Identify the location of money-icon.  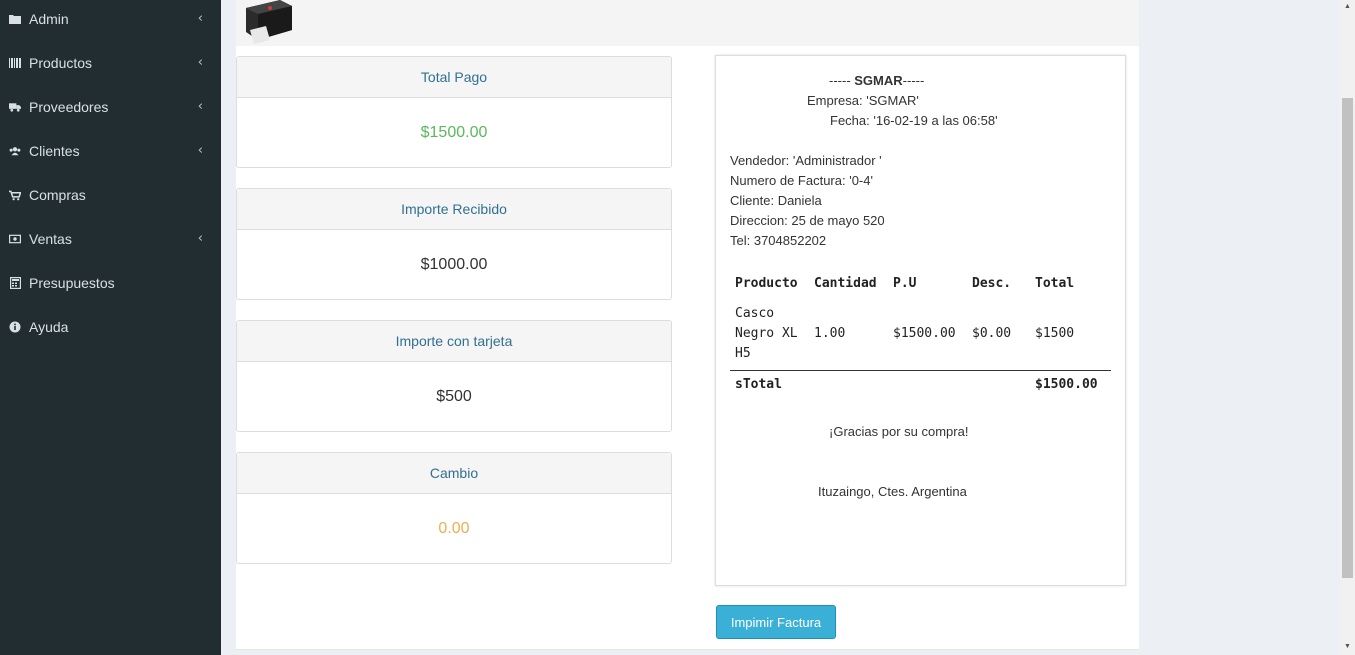
(15, 239).